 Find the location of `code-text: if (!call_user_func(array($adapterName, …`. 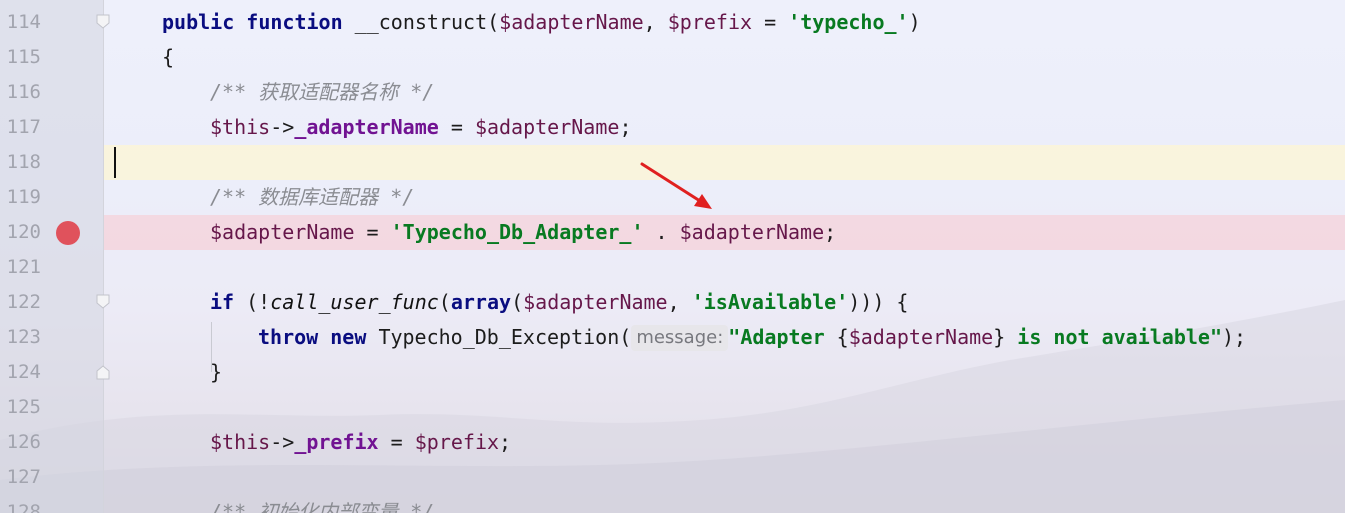

code-text: if (!call_user_func(array($adapterName, … is located at coordinates (559, 302).